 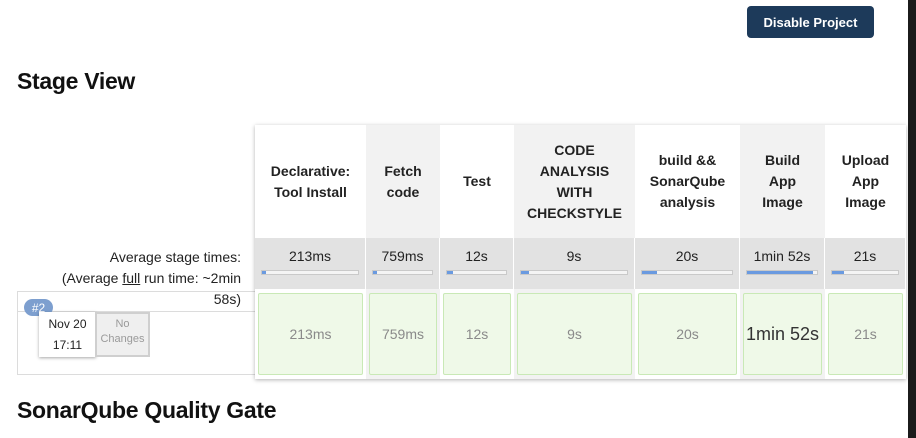 I want to click on stage-average-cell: 759ms, so click(x=403, y=263).